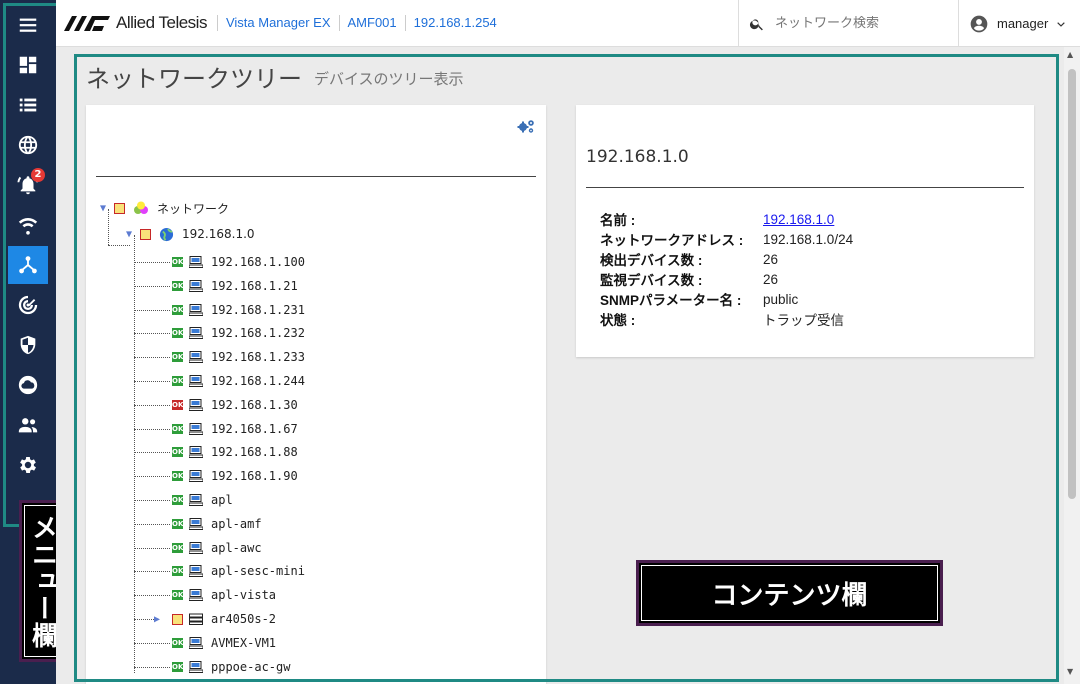  Describe the element at coordinates (860, 23) in the screenshot. I see `search-input` at that location.